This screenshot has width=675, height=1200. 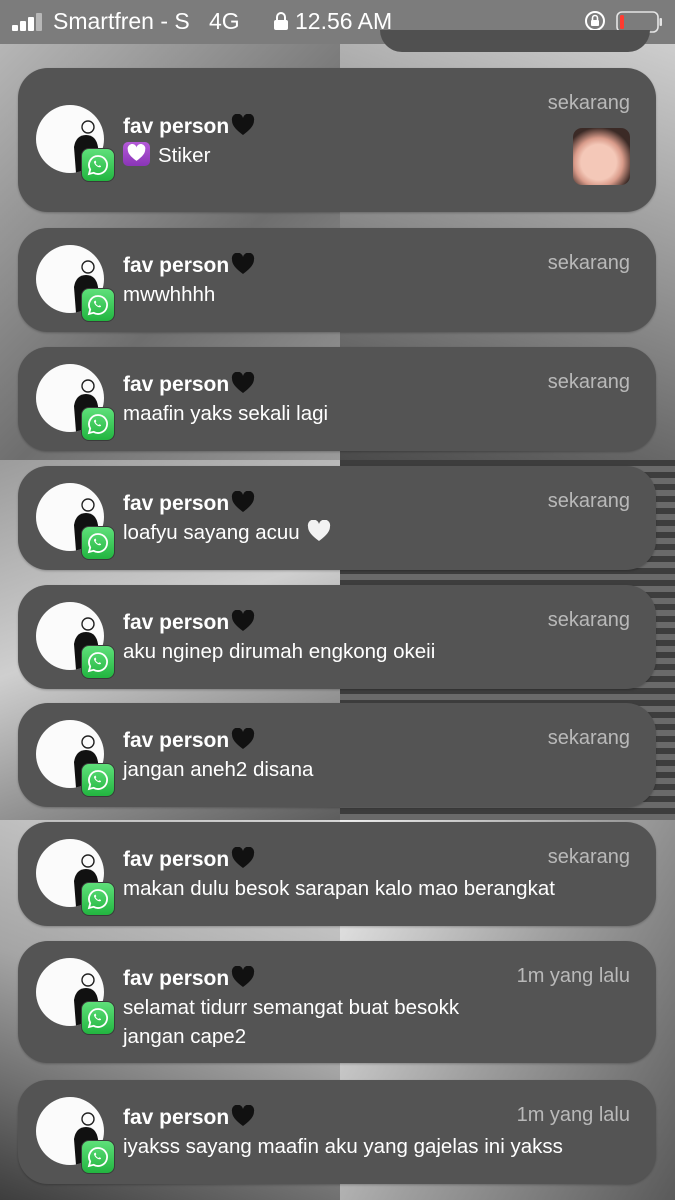 I want to click on message-body: mwwhhhh, so click(x=169, y=294).